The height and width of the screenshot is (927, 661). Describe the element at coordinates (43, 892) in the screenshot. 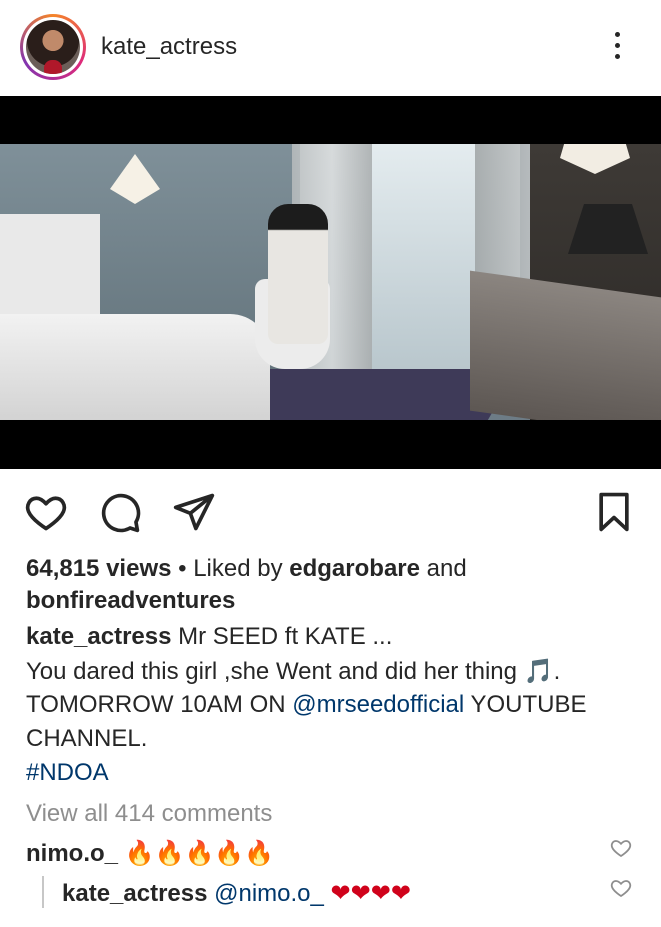

I see `reply-indent-bar` at that location.